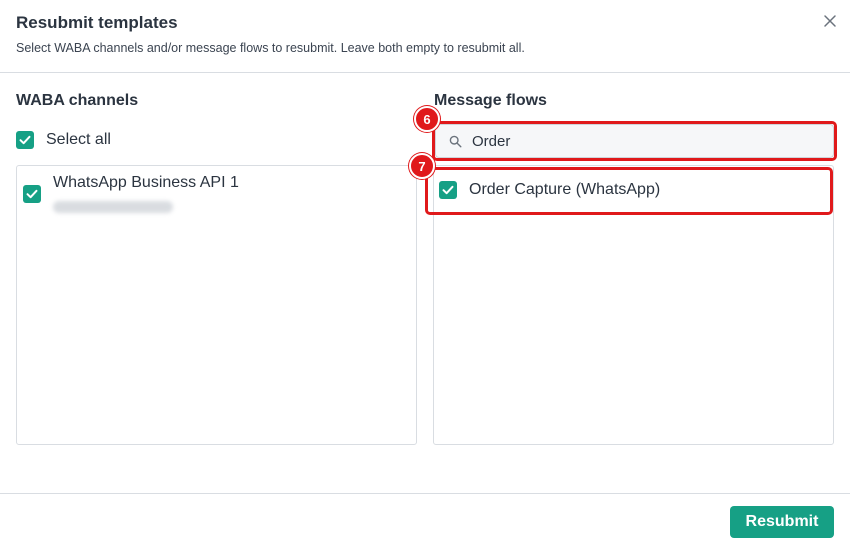 Image resolution: width=850 pixels, height=550 pixels. Describe the element at coordinates (425, 521) in the screenshot. I see `dialog-footer` at that location.